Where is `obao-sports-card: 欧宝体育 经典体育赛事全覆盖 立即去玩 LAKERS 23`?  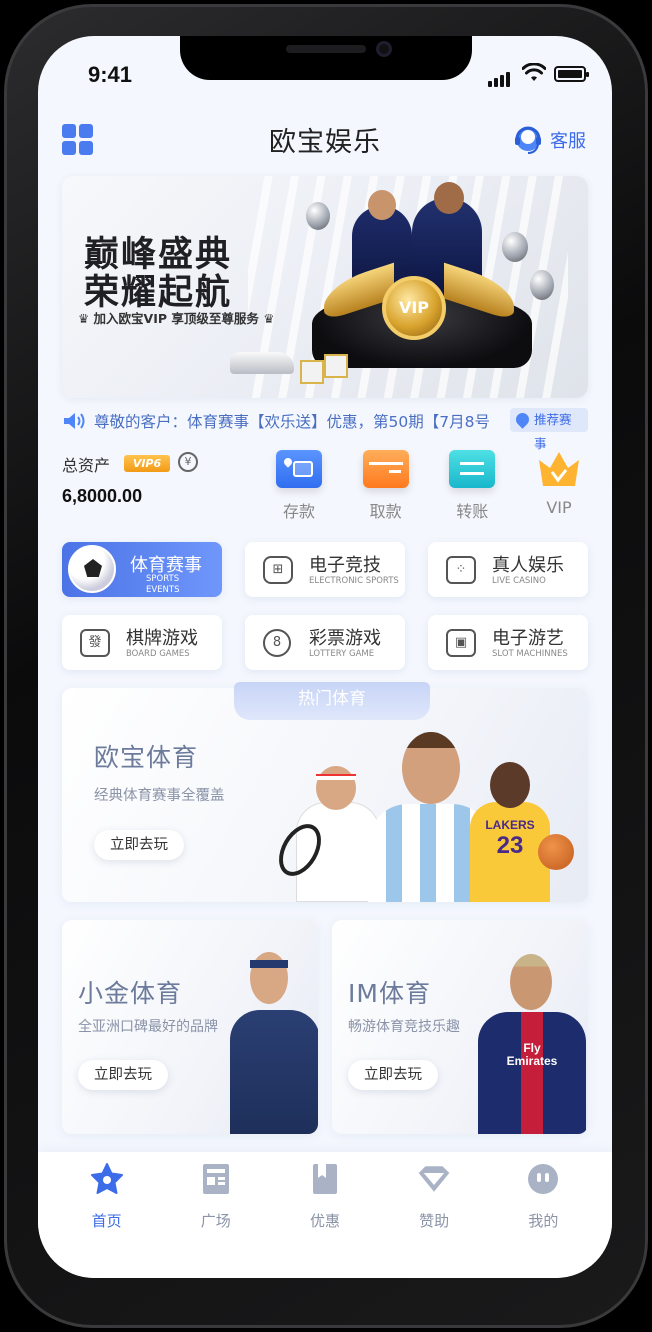
obao-sports-card: 欧宝体育 经典体育赛事全覆盖 立即去玩 LAKERS 23 is located at coordinates (325, 795).